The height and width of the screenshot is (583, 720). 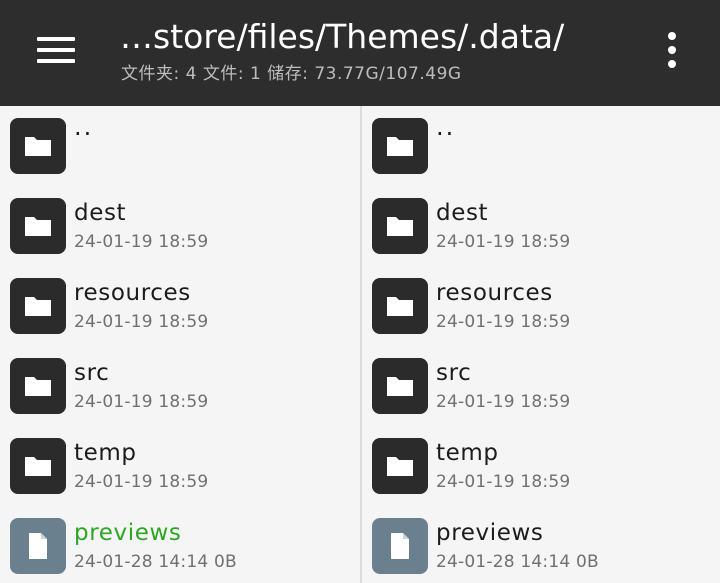 I want to click on storage-summary: 文件夹: 4 文件: 1 储存: 73.77G/107.49G, so click(x=291, y=74).